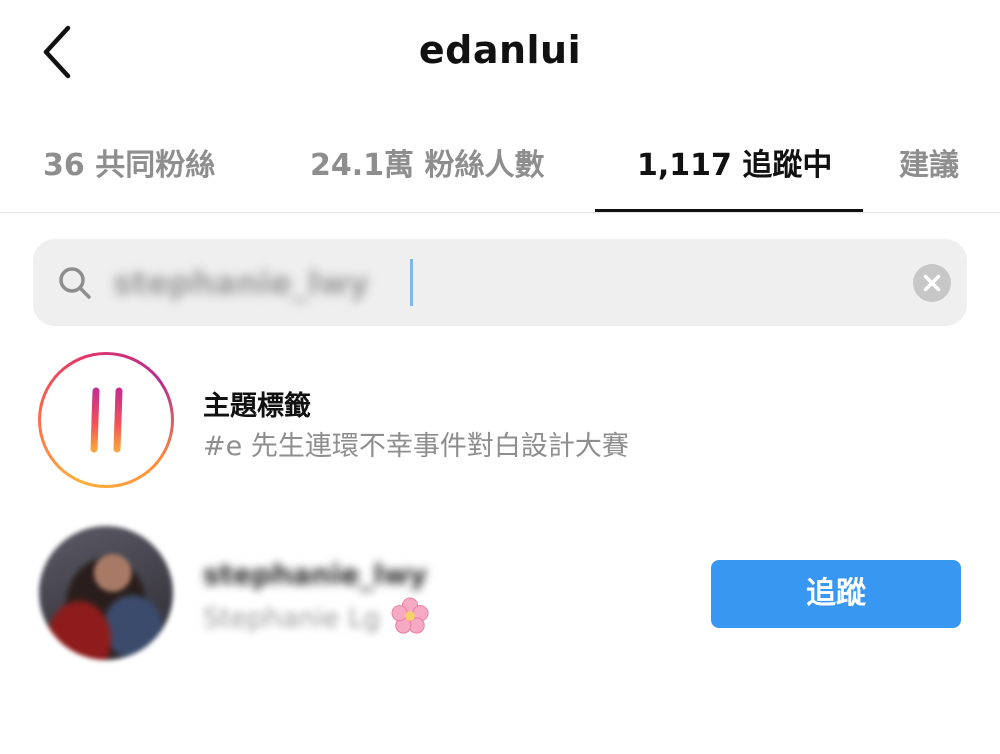 This screenshot has height=754, width=1000. Describe the element at coordinates (929, 165) in the screenshot. I see `tab-suggestions: 建議` at that location.